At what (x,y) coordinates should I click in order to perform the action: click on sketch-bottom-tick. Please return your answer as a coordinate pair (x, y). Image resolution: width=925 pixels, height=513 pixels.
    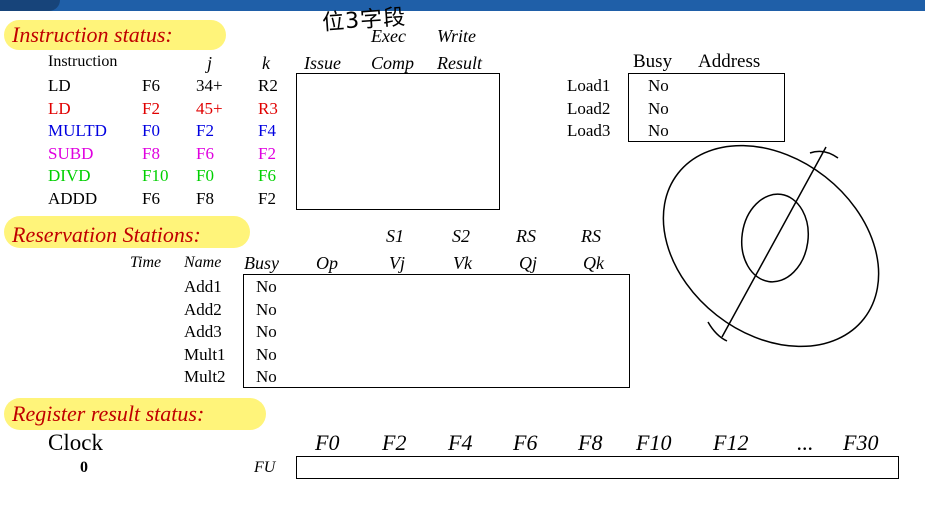
    Looking at the image, I should click on (717, 331).